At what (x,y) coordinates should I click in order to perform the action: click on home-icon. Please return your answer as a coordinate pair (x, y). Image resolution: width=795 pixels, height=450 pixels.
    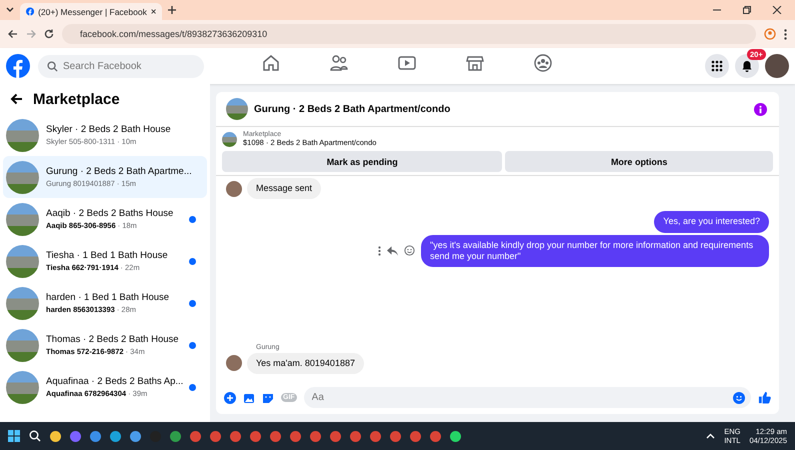
    Looking at the image, I should click on (271, 63).